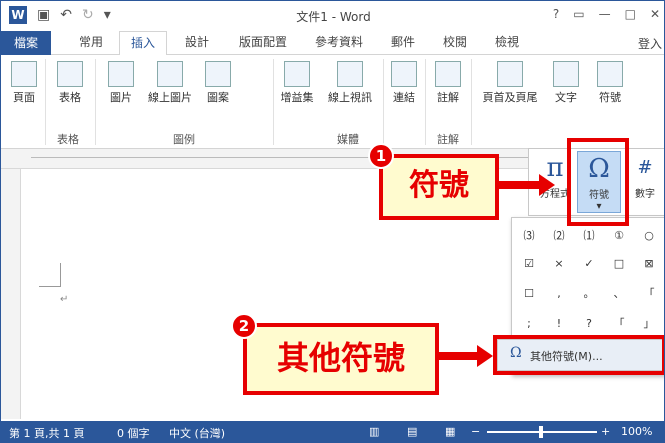 The height and width of the screenshot is (443, 665). I want to click on symbol-cell: ,, so click(559, 294).